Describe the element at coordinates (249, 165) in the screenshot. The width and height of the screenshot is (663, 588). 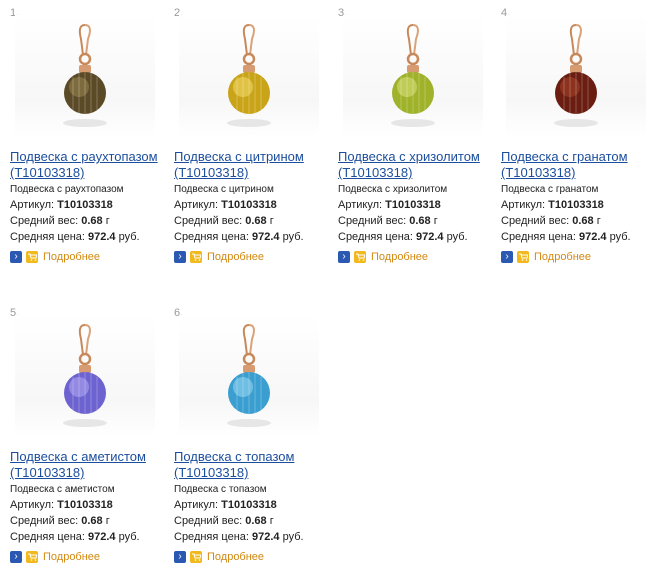
I see `product-title-link: Подвеска с цитрином (T10103318)` at that location.